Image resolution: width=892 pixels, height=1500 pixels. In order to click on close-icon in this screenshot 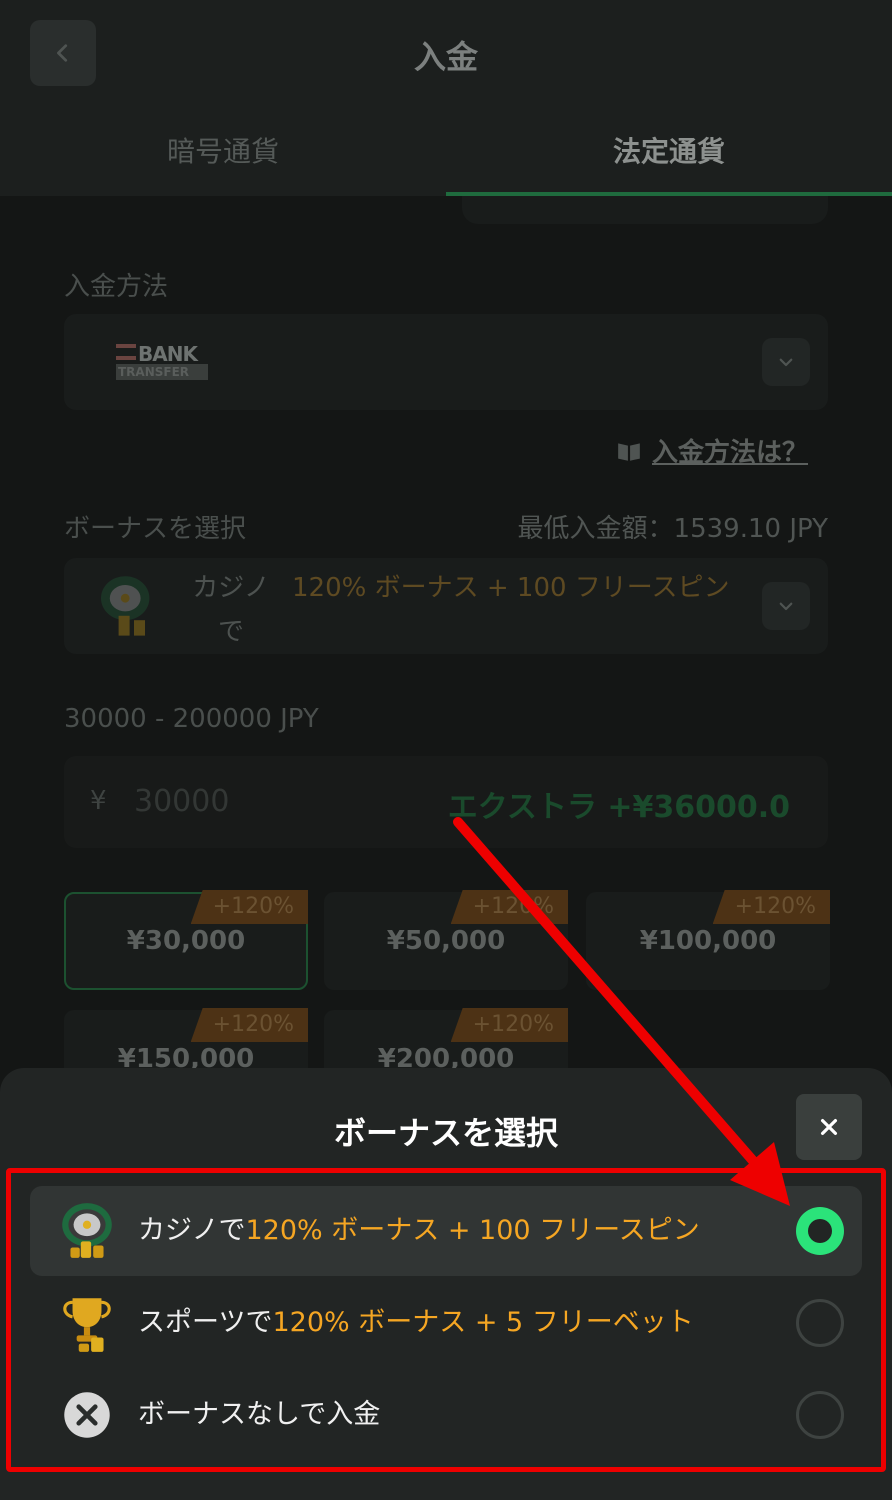, I will do `click(829, 1127)`.